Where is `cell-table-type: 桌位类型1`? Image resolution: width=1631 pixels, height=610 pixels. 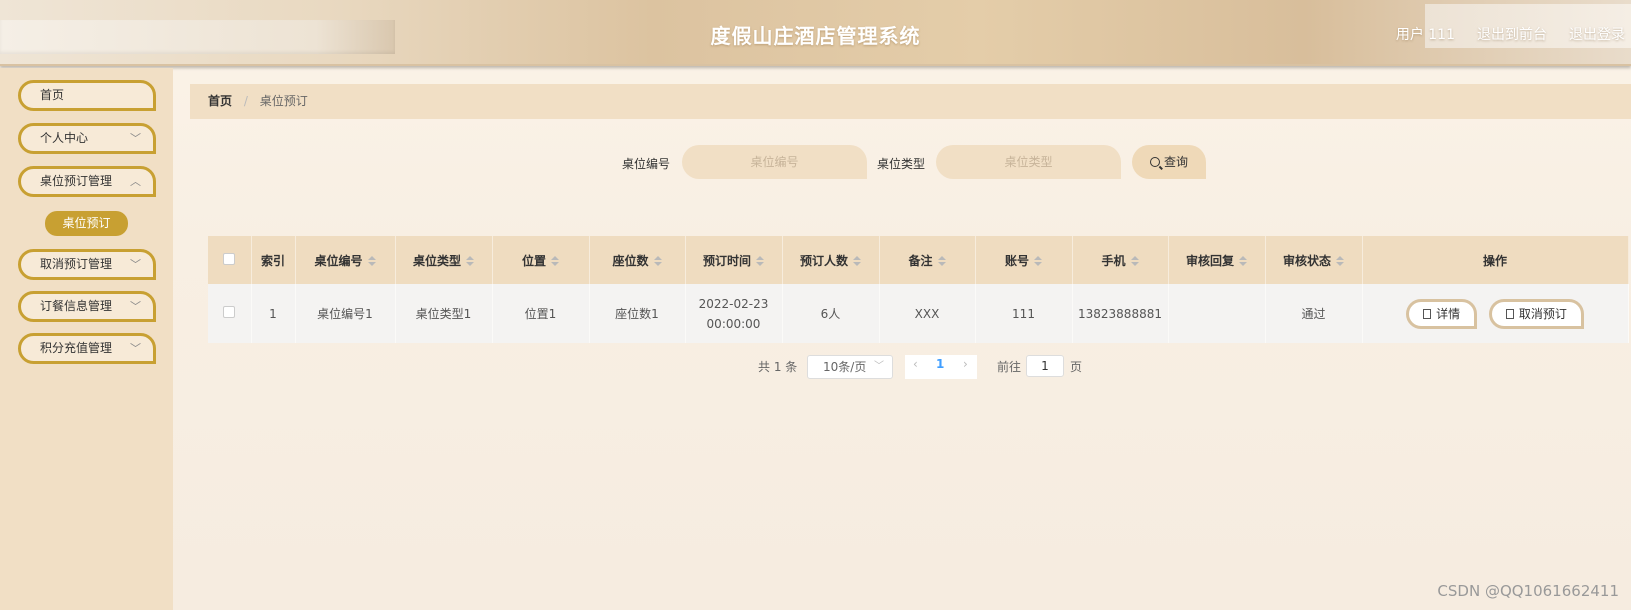 cell-table-type: 桌位类型1 is located at coordinates (444, 313).